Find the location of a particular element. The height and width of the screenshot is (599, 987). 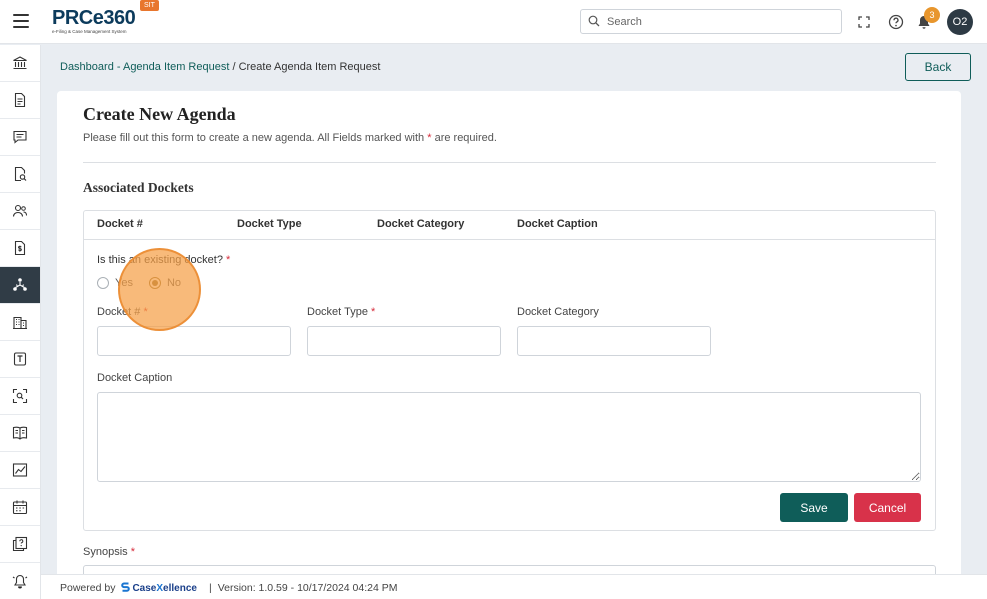

sidebar-item-help is located at coordinates (20, 544).